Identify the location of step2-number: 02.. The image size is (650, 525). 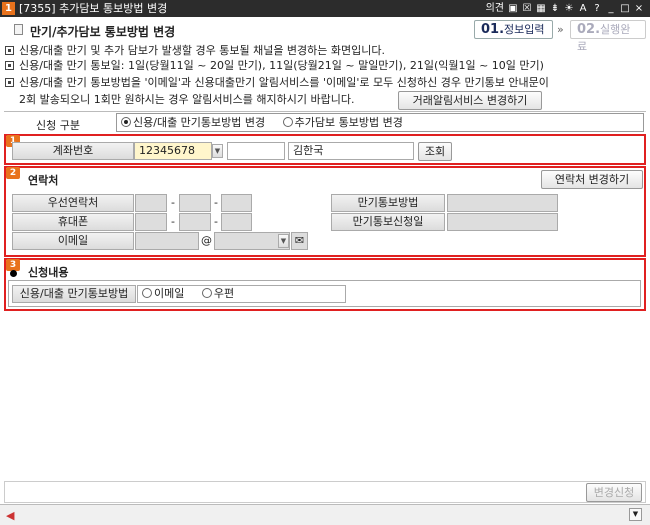
(589, 29).